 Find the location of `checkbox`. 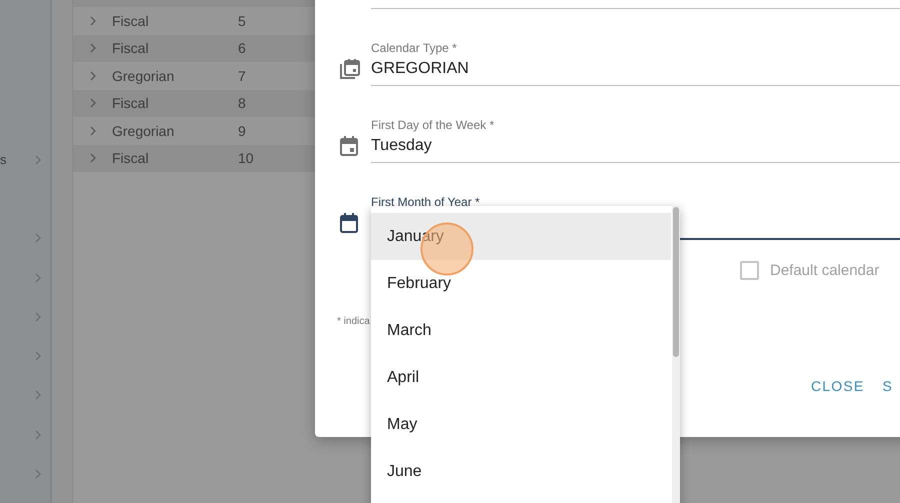

checkbox is located at coordinates (749, 270).